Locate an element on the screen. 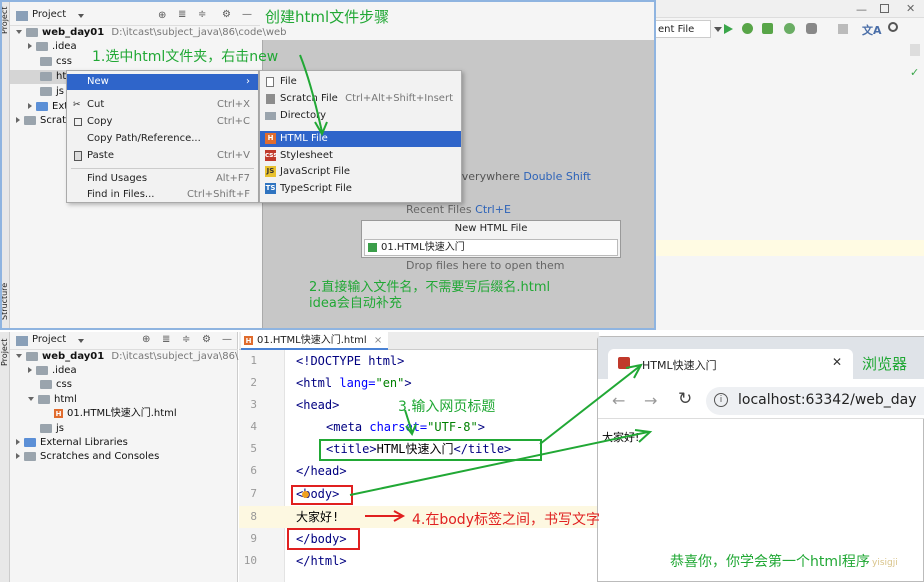 This screenshot has height=582, width=924. window-maximize-icon is located at coordinates (884, 8).